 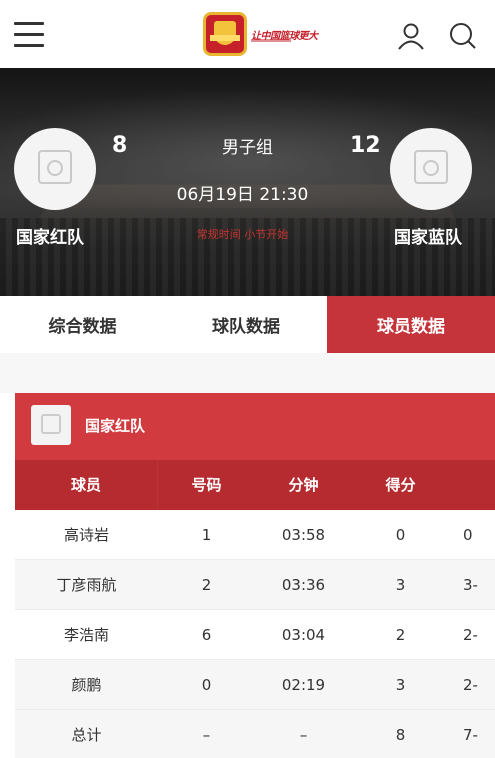 What do you see at coordinates (400, 485) in the screenshot?
I see `col-points: 得分` at bounding box center [400, 485].